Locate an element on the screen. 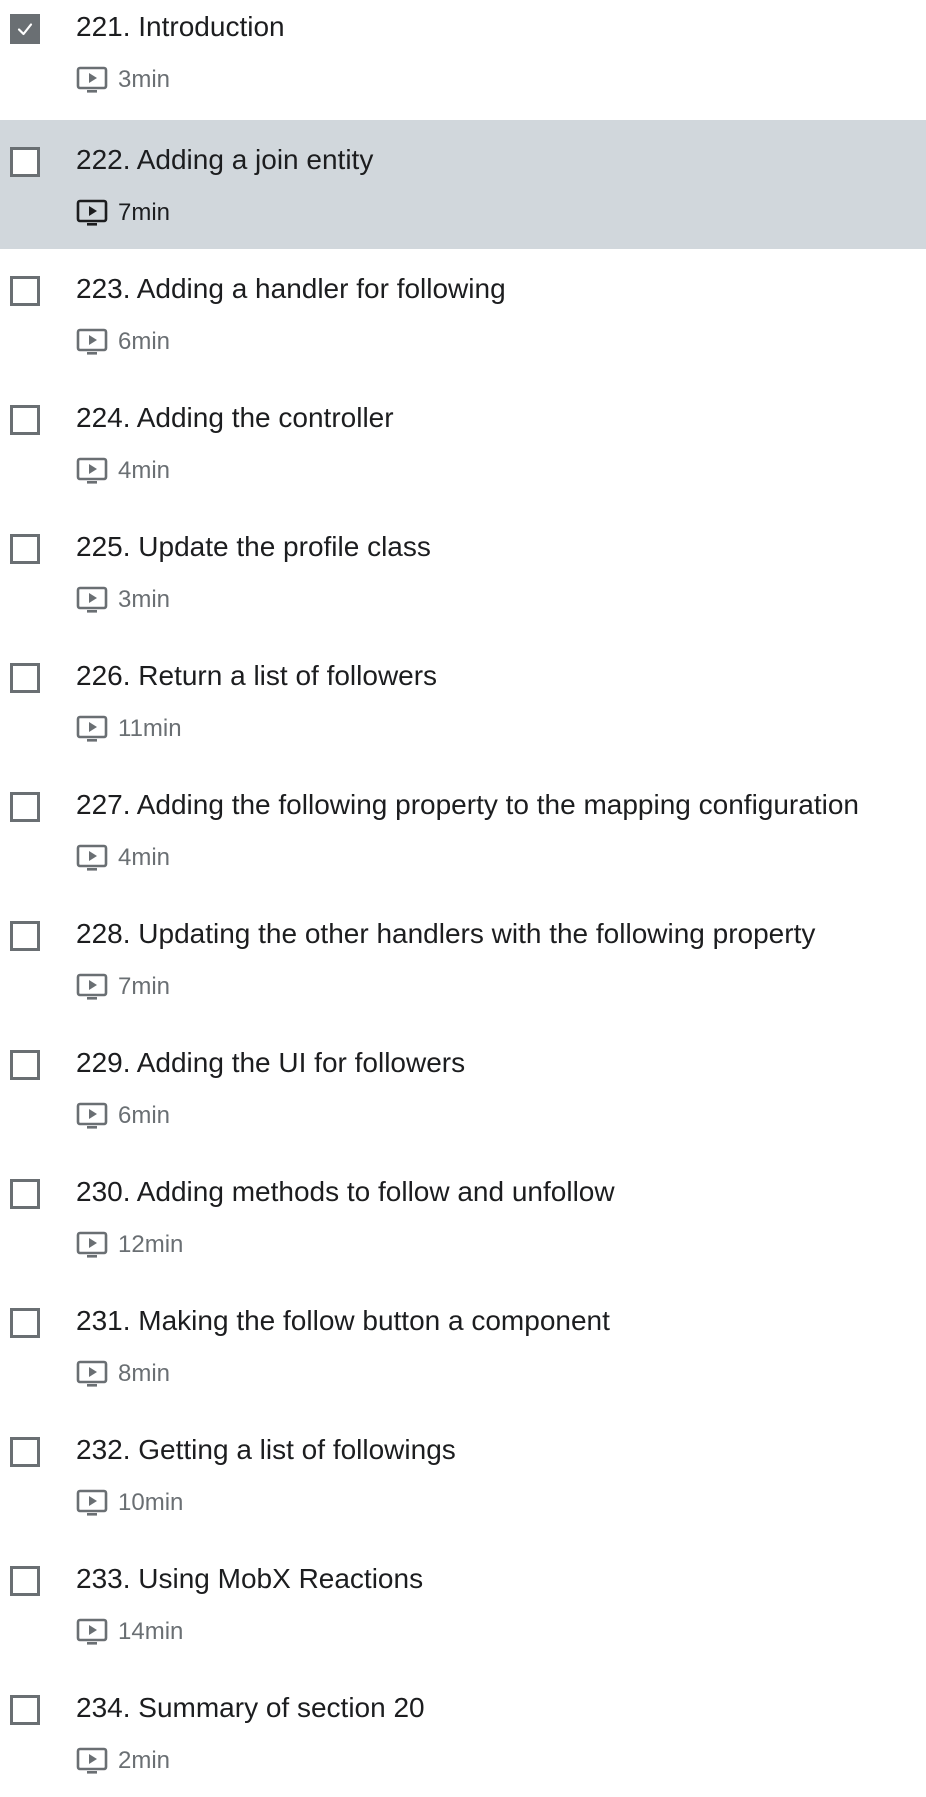 The image size is (926, 1797). lecture-title: 229. Adding the UI for followers is located at coordinates (271, 1062).